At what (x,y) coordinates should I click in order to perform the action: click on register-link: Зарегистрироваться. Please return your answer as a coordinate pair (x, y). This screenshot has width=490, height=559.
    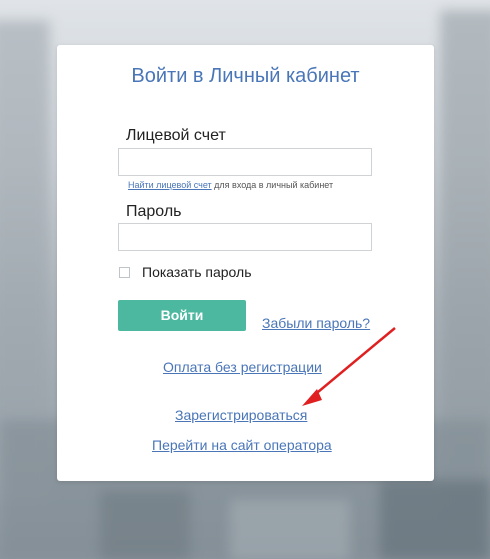
    Looking at the image, I should click on (241, 415).